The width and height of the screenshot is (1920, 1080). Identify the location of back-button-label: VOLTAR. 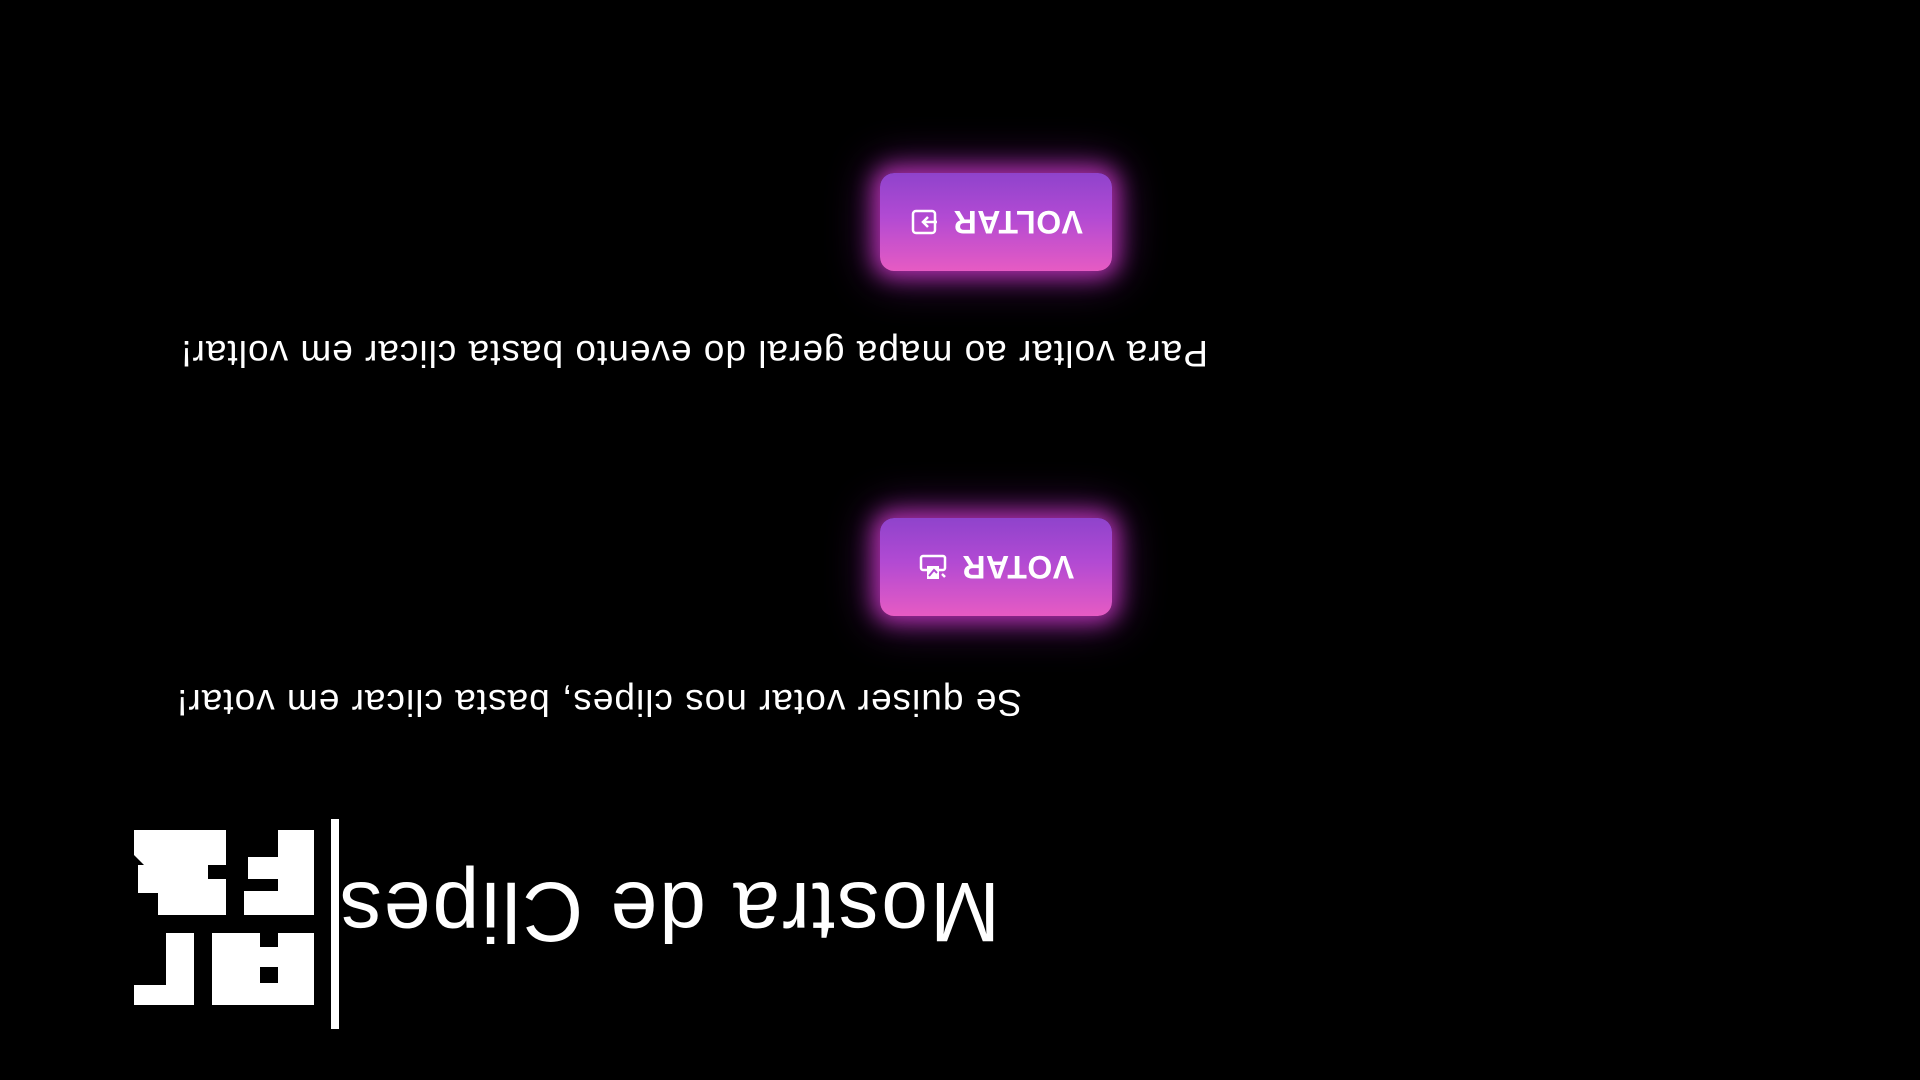
(1018, 222).